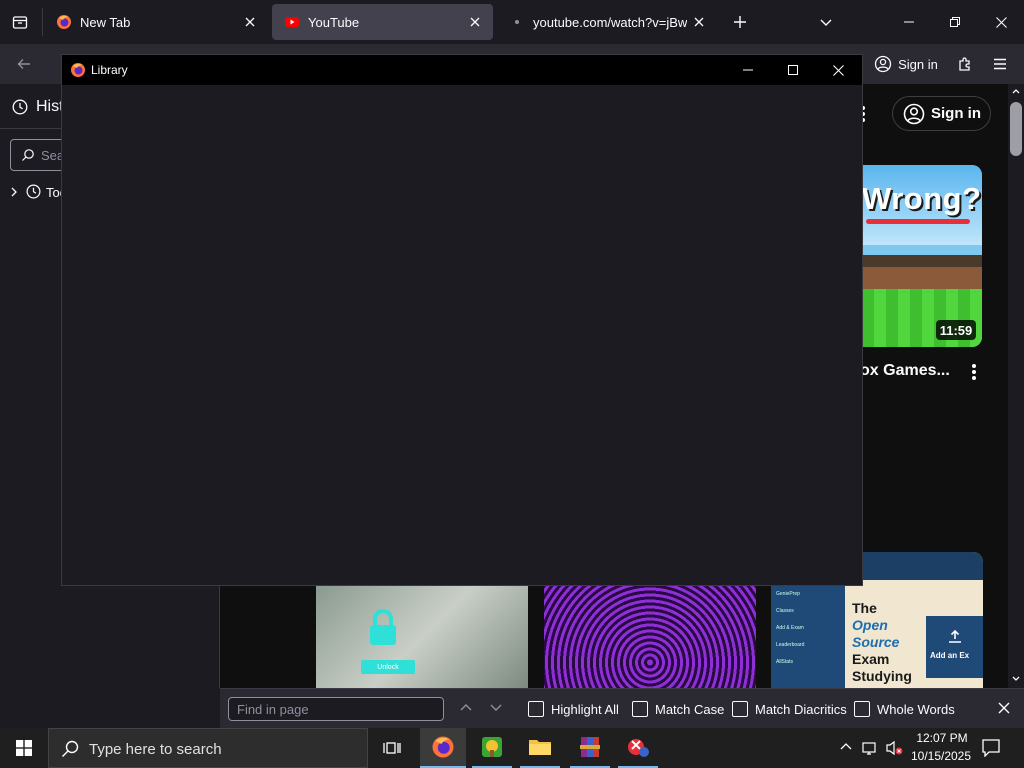 The image size is (1024, 768). What do you see at coordinates (846, 746) in the screenshot?
I see `chevron-up-icon` at bounding box center [846, 746].